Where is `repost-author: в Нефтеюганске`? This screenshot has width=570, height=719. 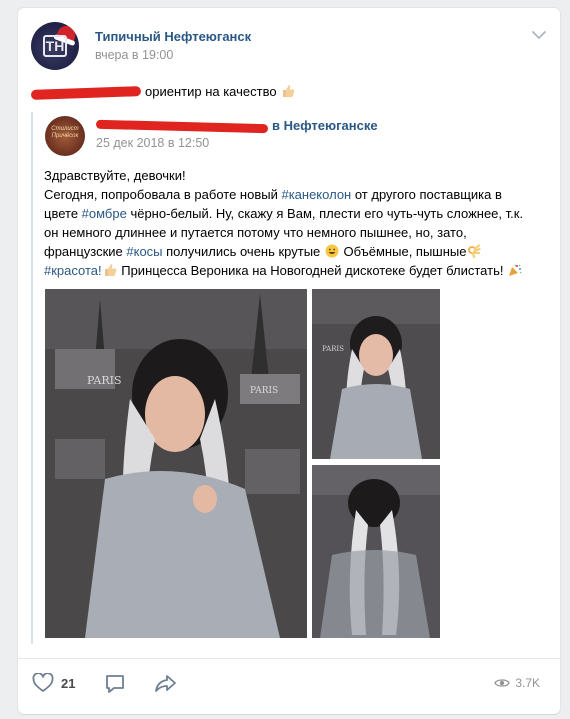 repost-author: в Нефтеюганске is located at coordinates (236, 126).